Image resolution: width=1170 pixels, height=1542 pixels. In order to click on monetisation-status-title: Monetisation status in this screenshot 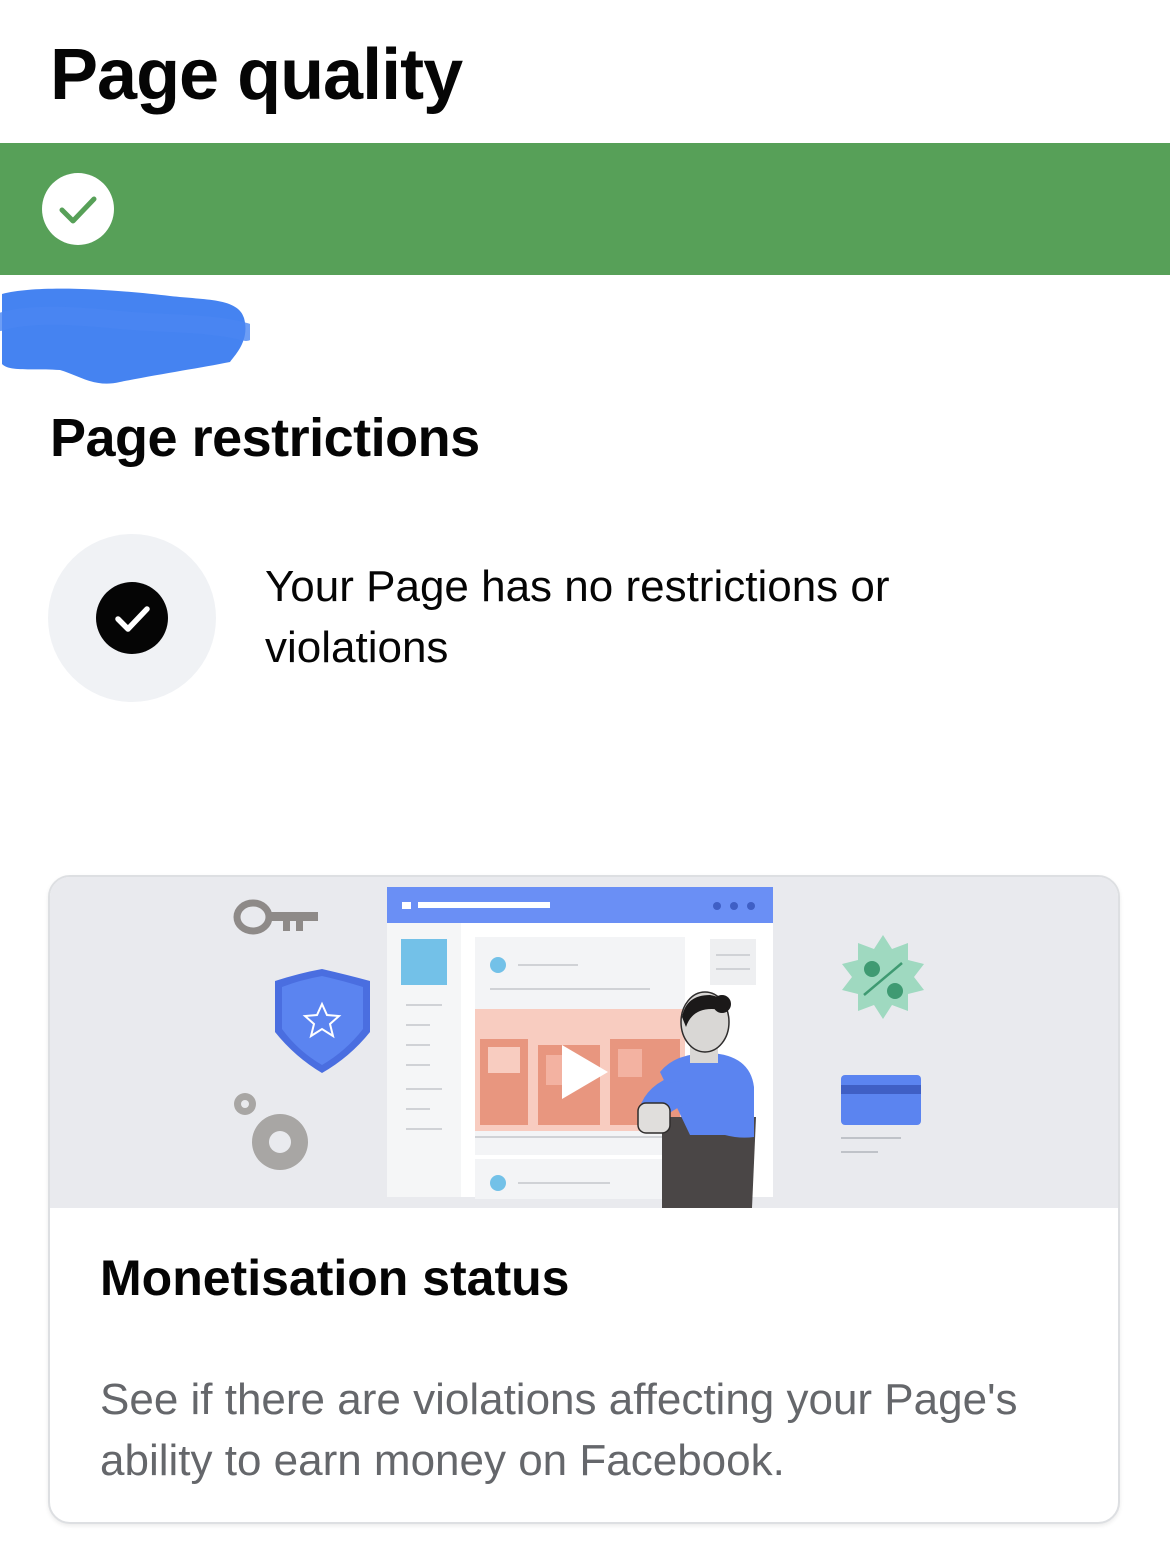, I will do `click(335, 1278)`.